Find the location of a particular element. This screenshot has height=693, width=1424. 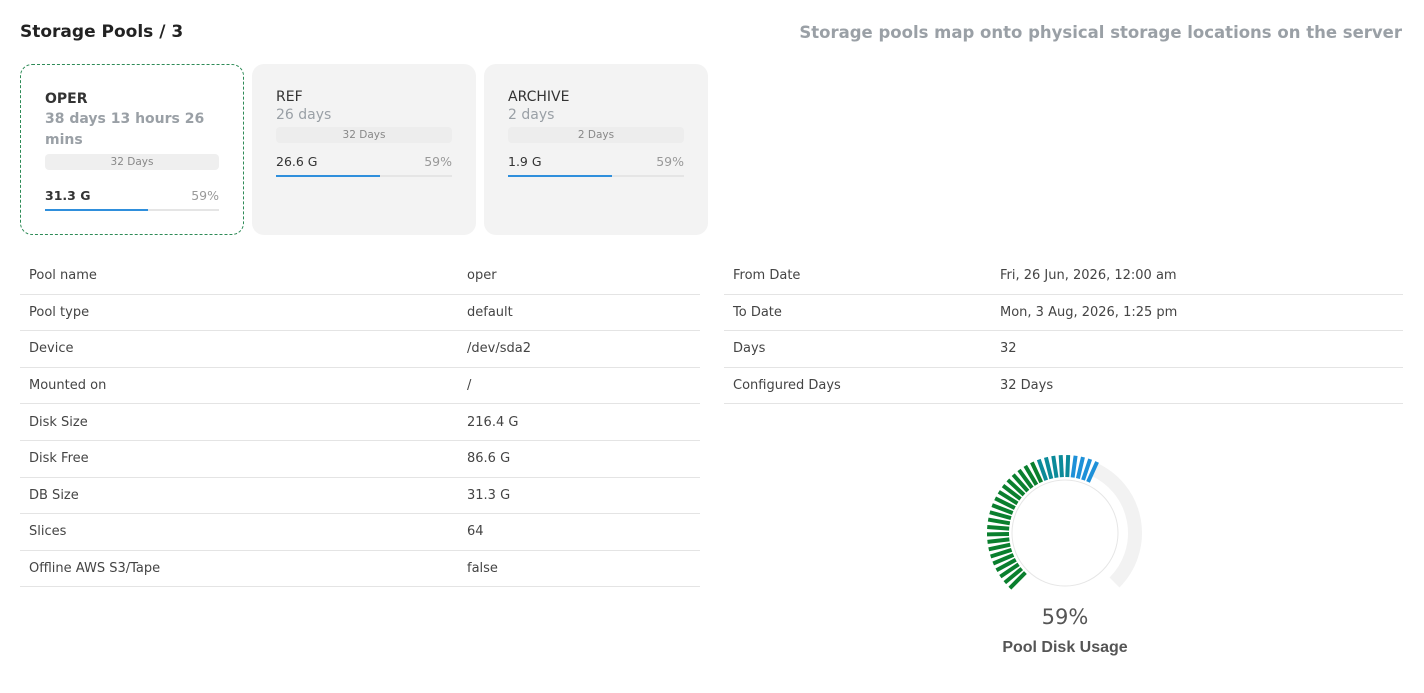

table-row: Offline AWS S3/Tape false is located at coordinates (360, 569).